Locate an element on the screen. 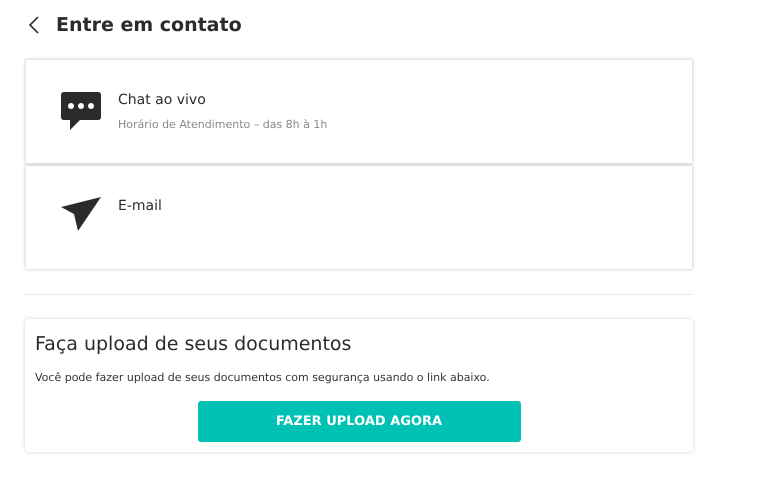 This screenshot has height=500, width=761. option-title: Chat ao vivo is located at coordinates (162, 100).